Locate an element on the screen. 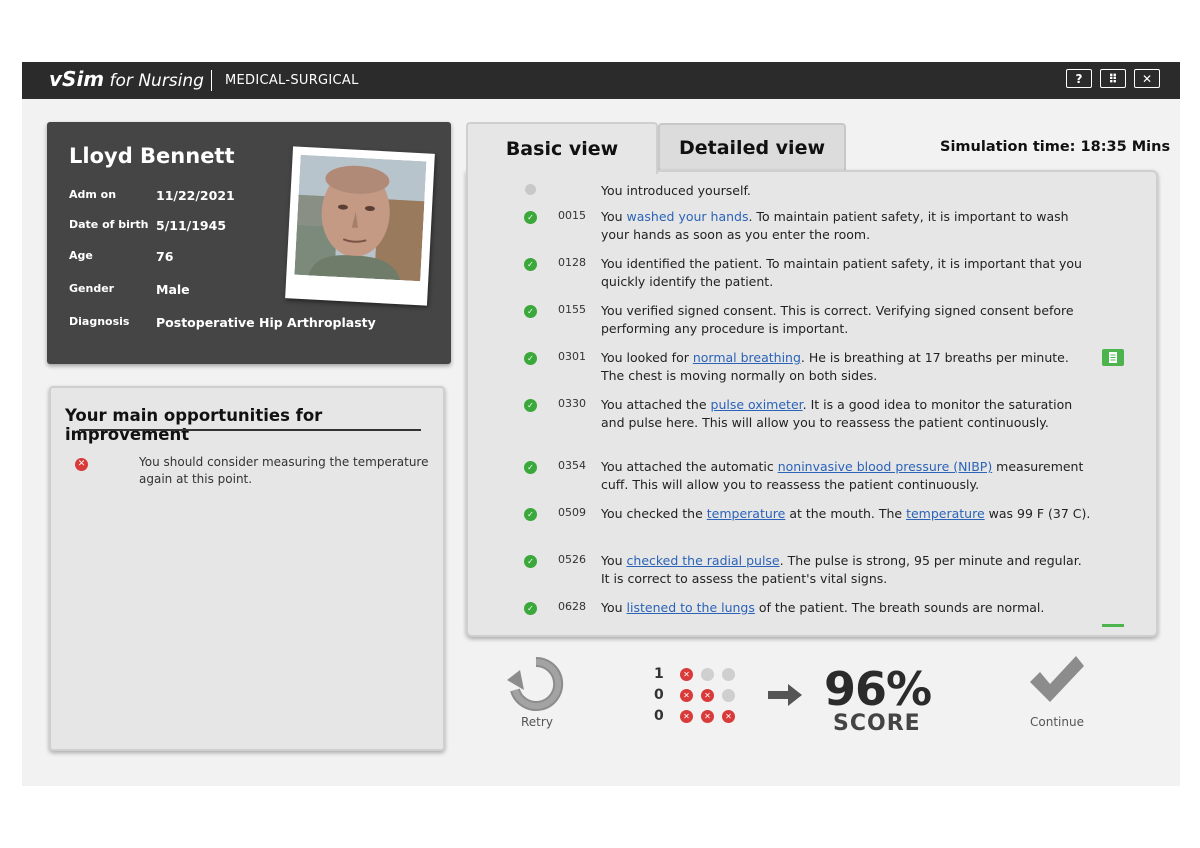  patient-photo is located at coordinates (360, 226).